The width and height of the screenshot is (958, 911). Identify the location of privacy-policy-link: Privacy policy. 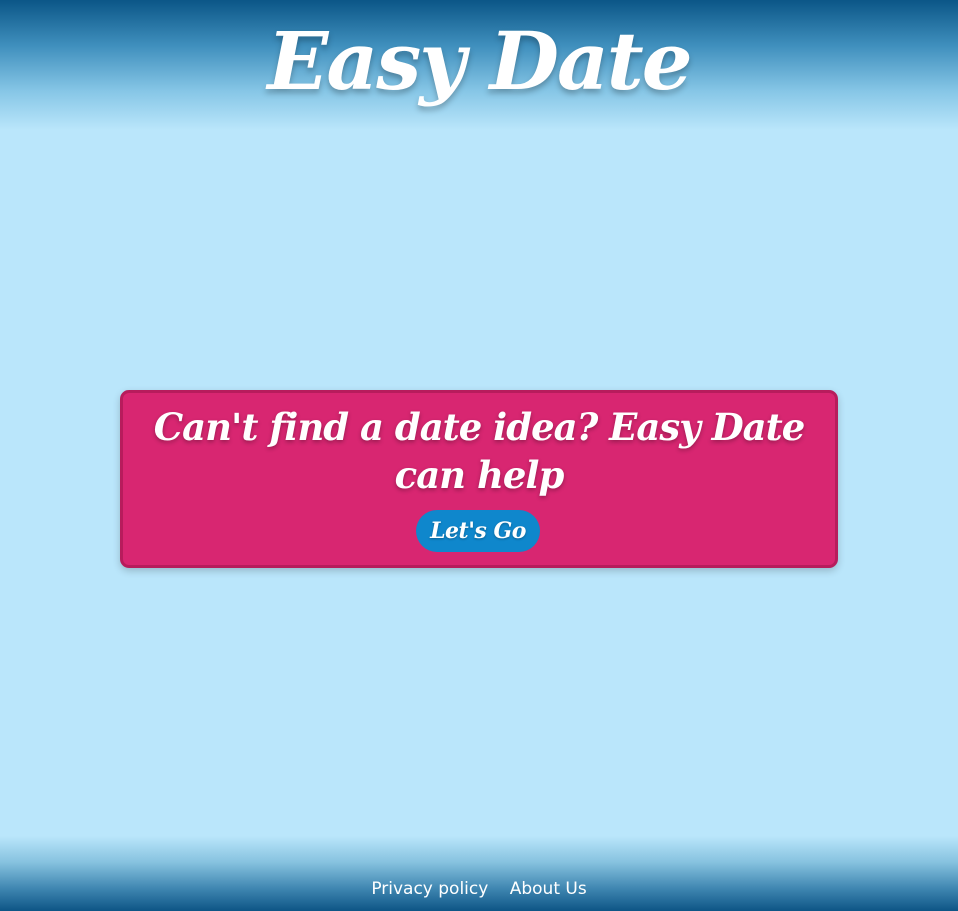
(429, 889).